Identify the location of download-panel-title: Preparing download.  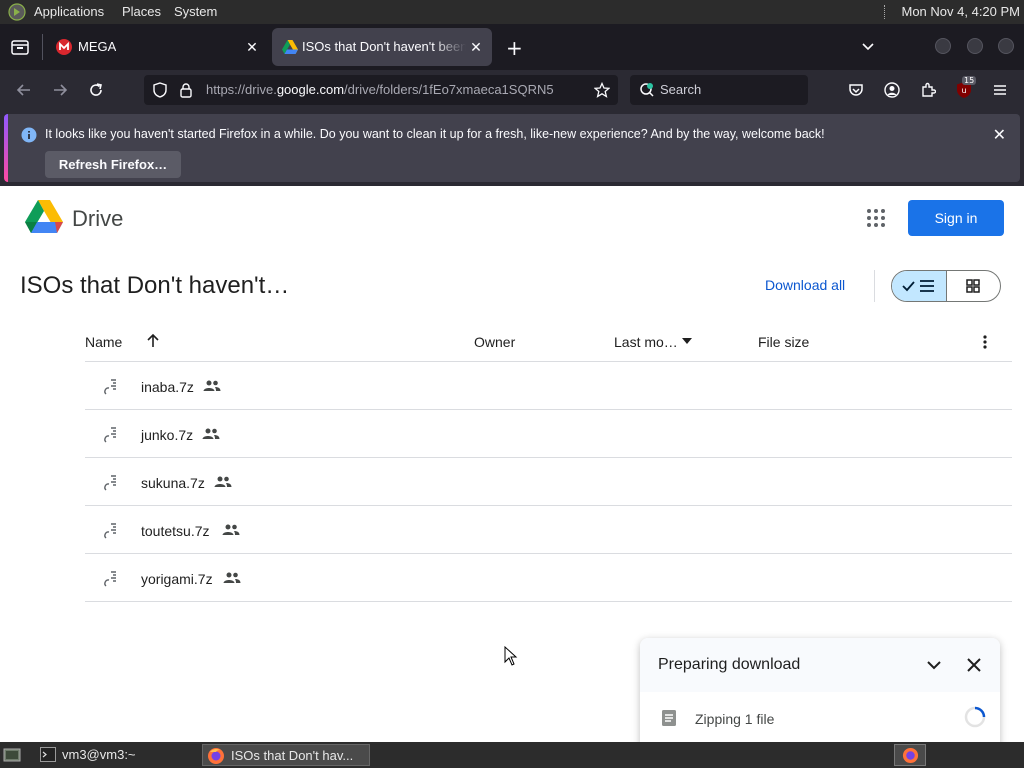
(729, 664).